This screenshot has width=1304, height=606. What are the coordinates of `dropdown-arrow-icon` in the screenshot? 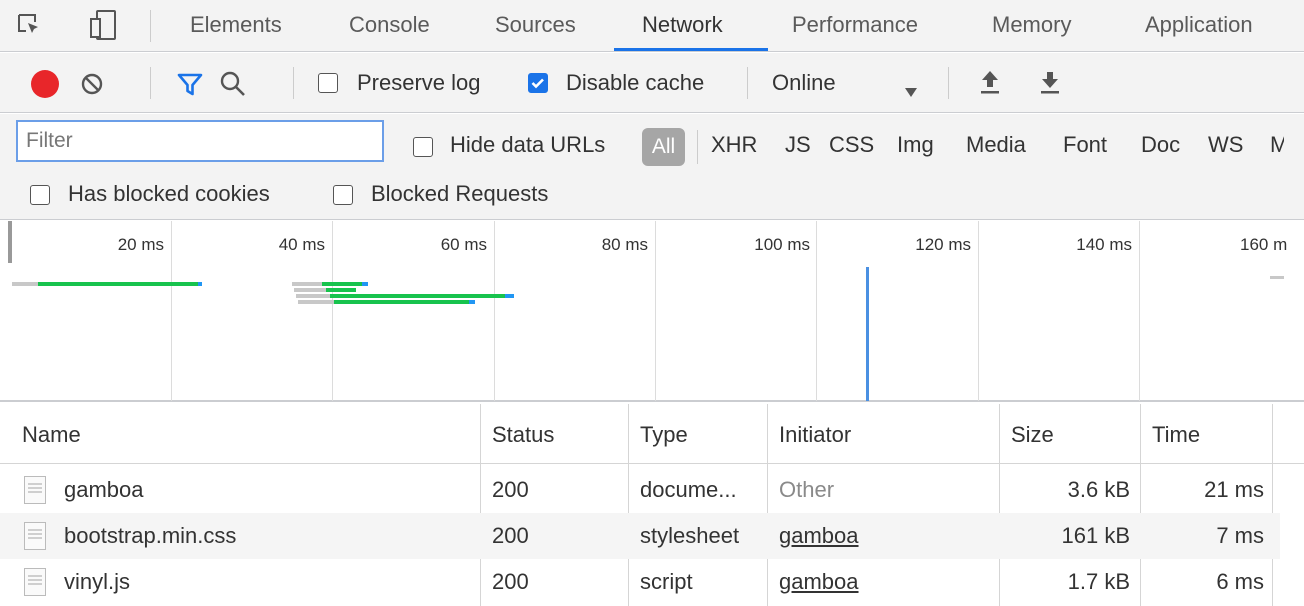 It's located at (911, 87).